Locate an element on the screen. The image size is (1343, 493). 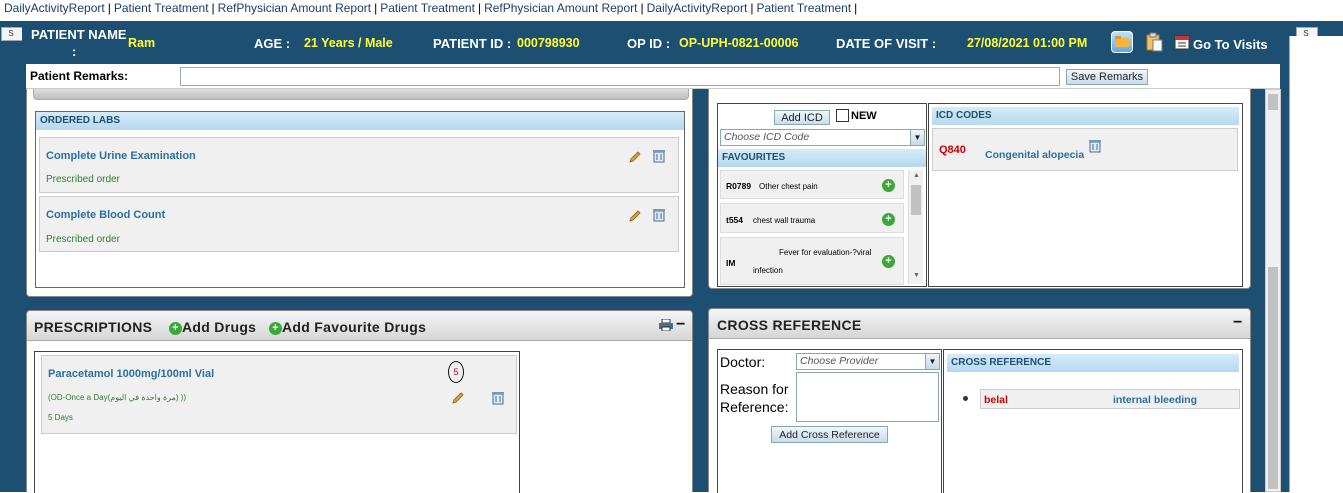
patient-remarks-input is located at coordinates (620, 76).